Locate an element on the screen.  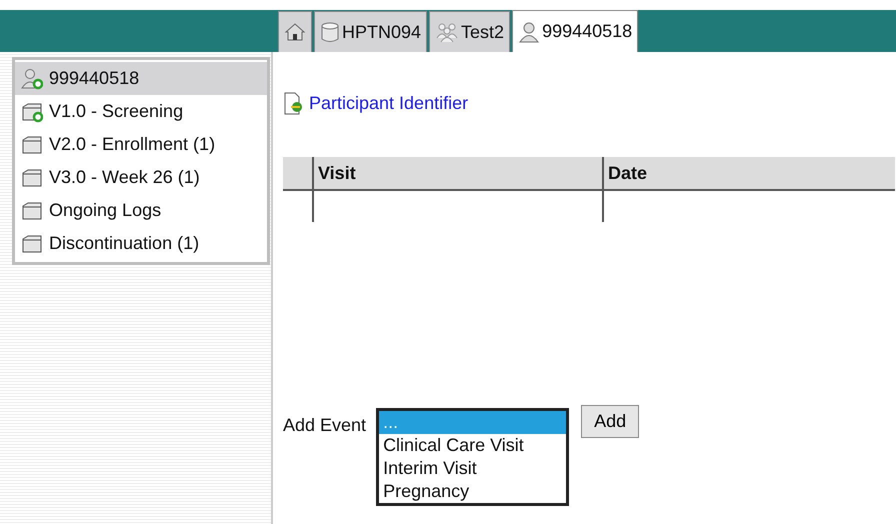
tree-item: 999440518 is located at coordinates (141, 78).